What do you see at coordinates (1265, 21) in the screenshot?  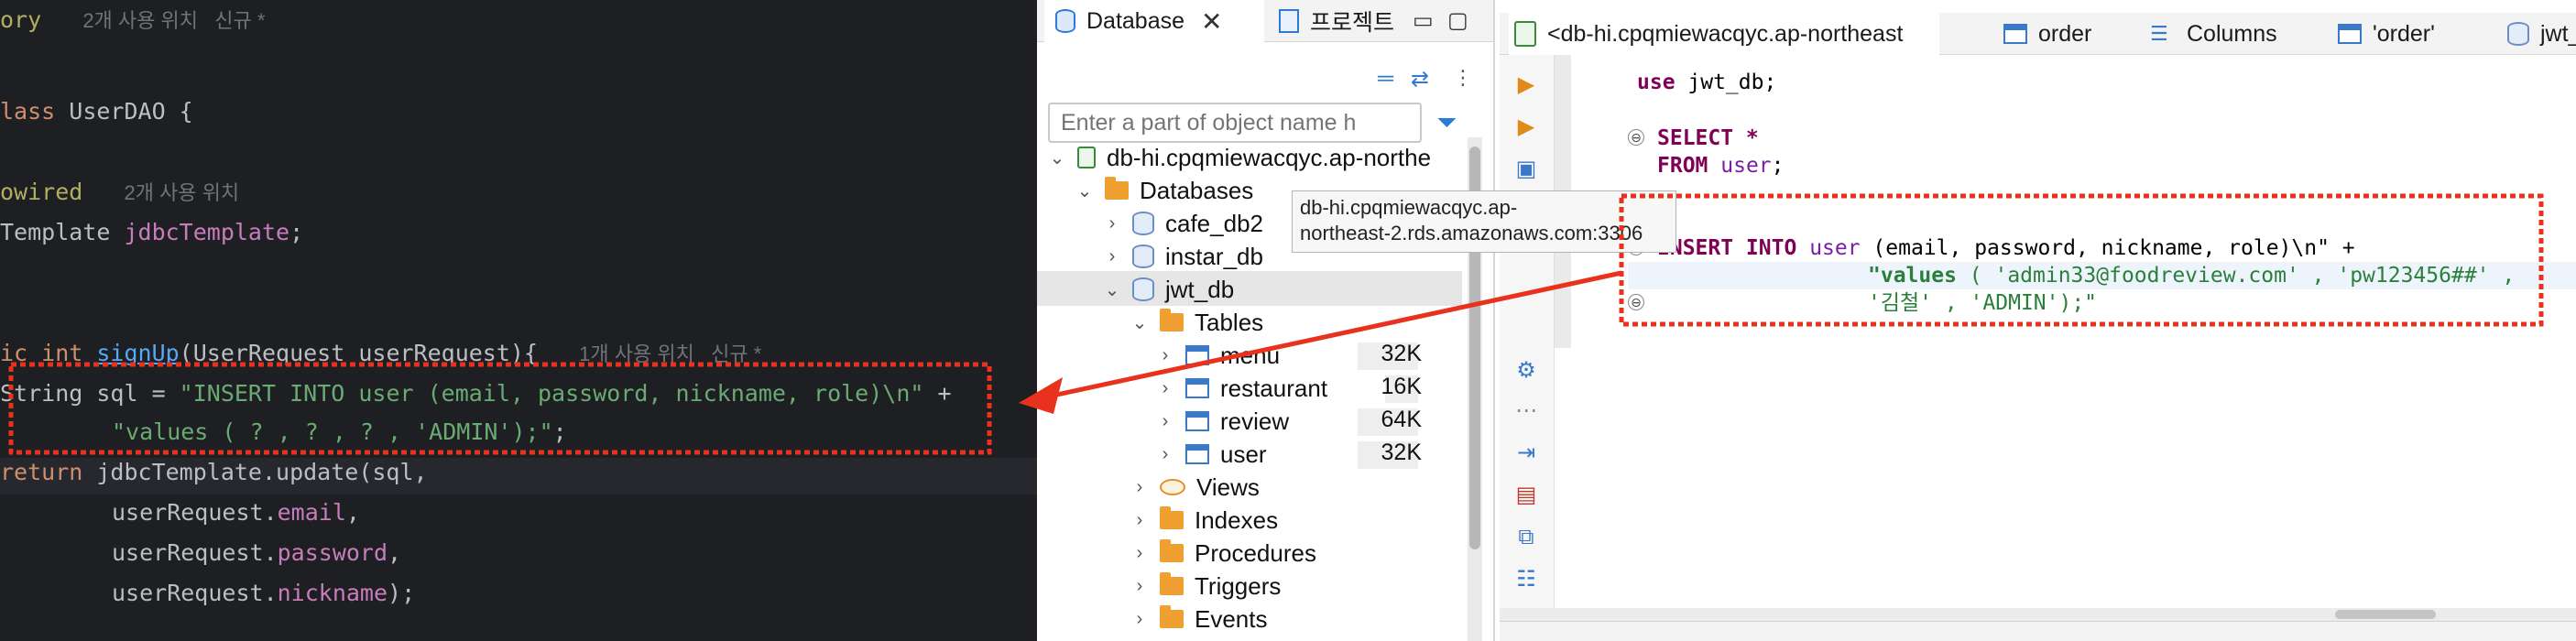 I see `navigator-tabbar: Database ✕ 프로젝트 ▭ ▢` at bounding box center [1265, 21].